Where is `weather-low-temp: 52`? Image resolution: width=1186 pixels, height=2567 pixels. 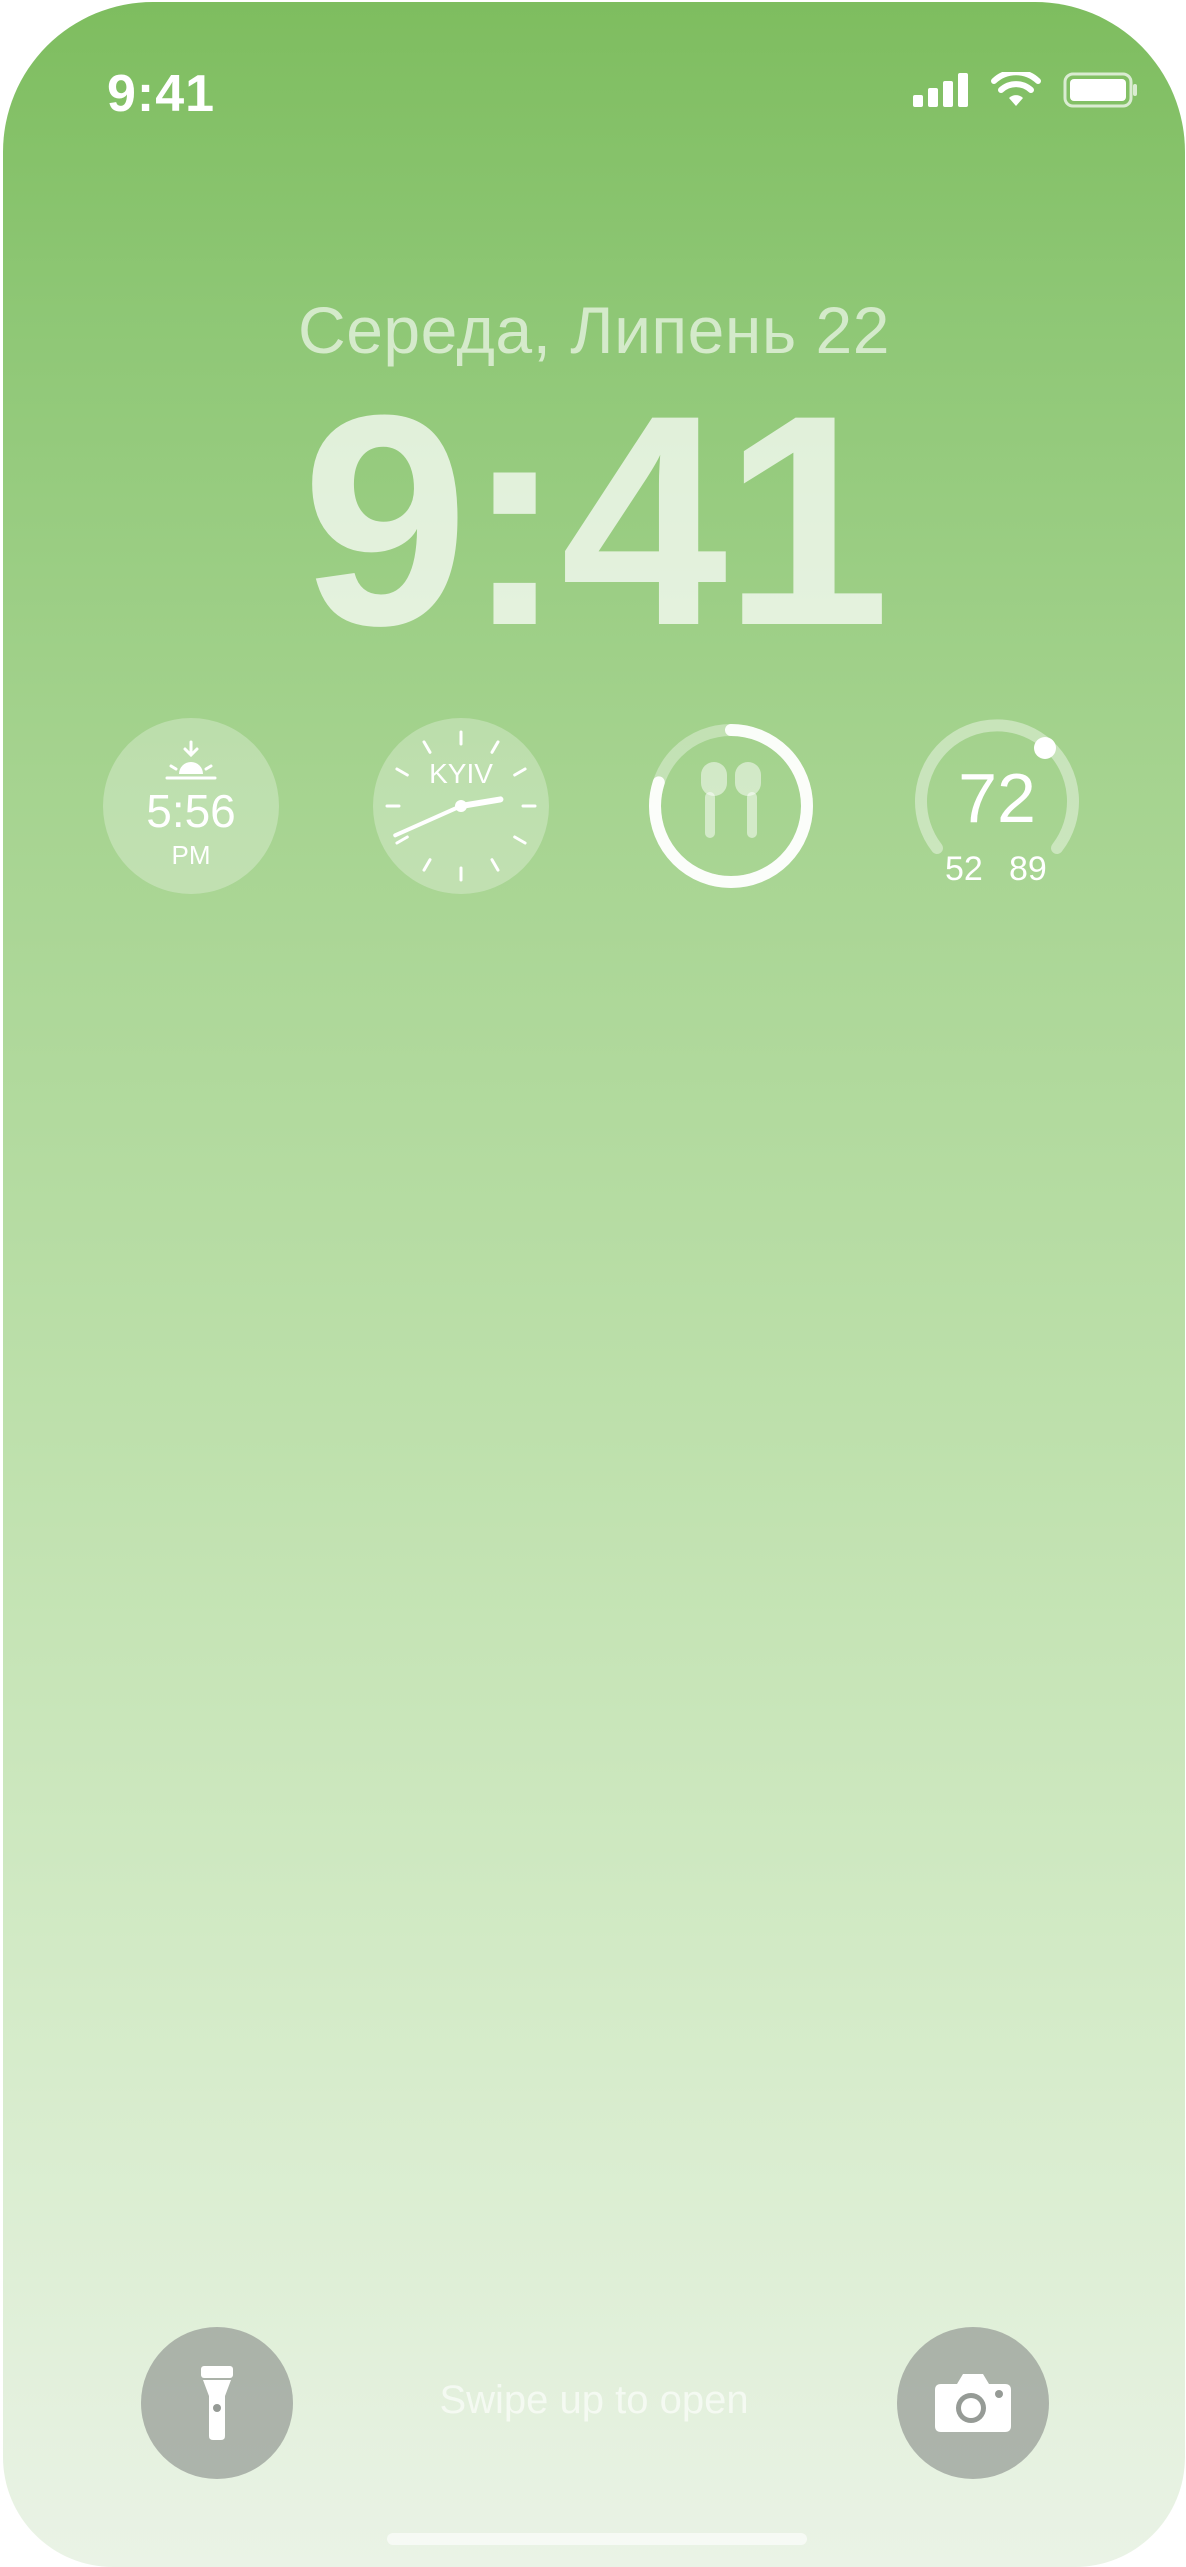 weather-low-temp: 52 is located at coordinates (964, 869).